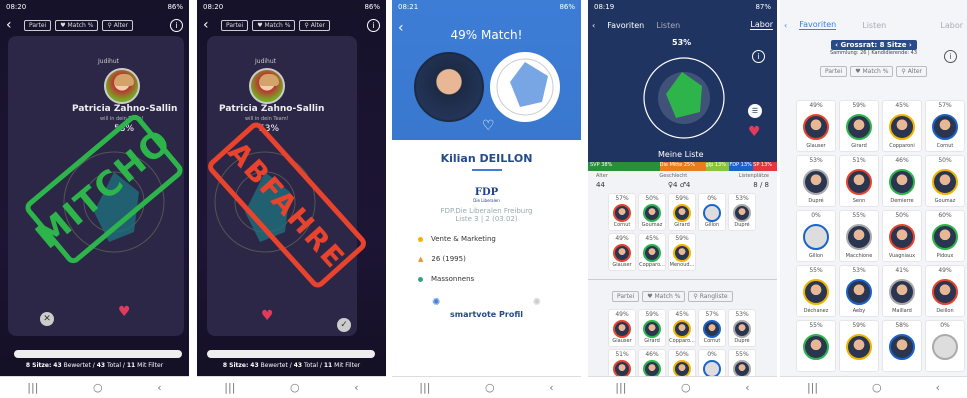 The image size is (967, 398). Describe the element at coordinates (486, 314) in the screenshot. I see `smartvote-profile-tab: smartvote Profil` at that location.